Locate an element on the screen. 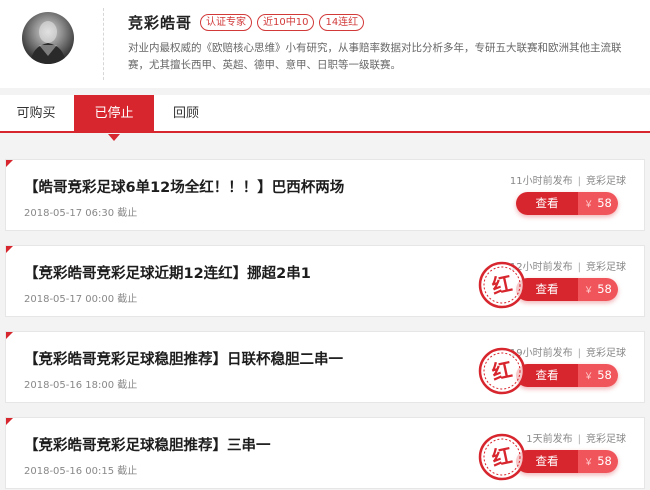 The image size is (650, 490). article-meta: 1天前发布 | 竞彩足球 is located at coordinates (576, 437).